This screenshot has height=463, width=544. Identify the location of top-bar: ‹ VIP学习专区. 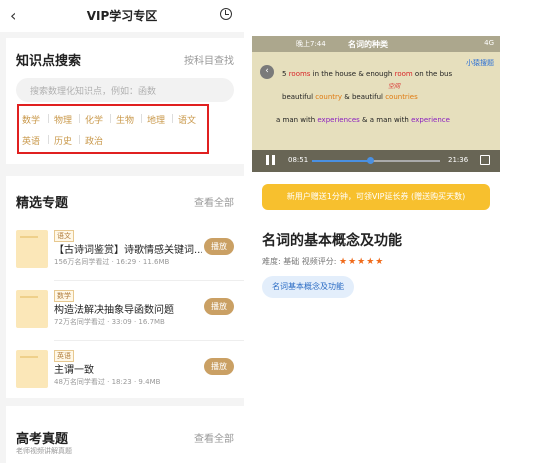
(122, 16).